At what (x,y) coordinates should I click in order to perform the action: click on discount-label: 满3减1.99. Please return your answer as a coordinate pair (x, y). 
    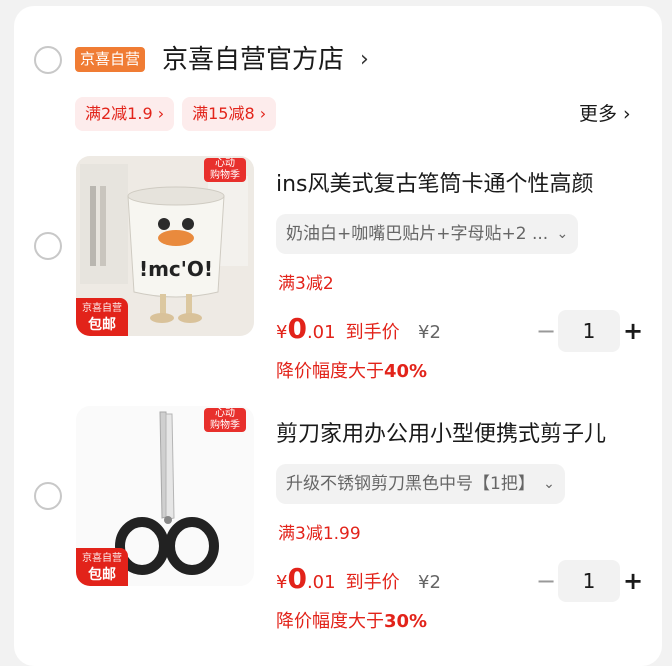
    Looking at the image, I should click on (319, 534).